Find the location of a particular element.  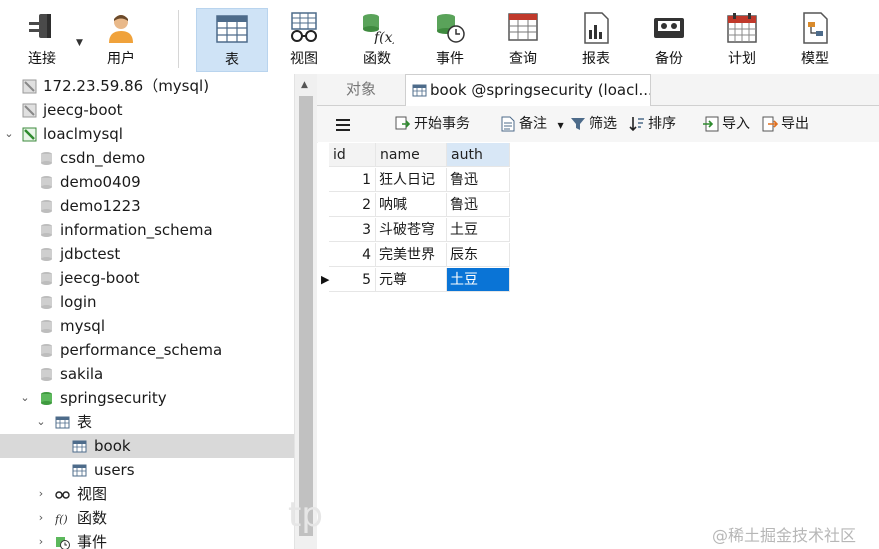

schedule-calendar-icon is located at coordinates (742, 28).